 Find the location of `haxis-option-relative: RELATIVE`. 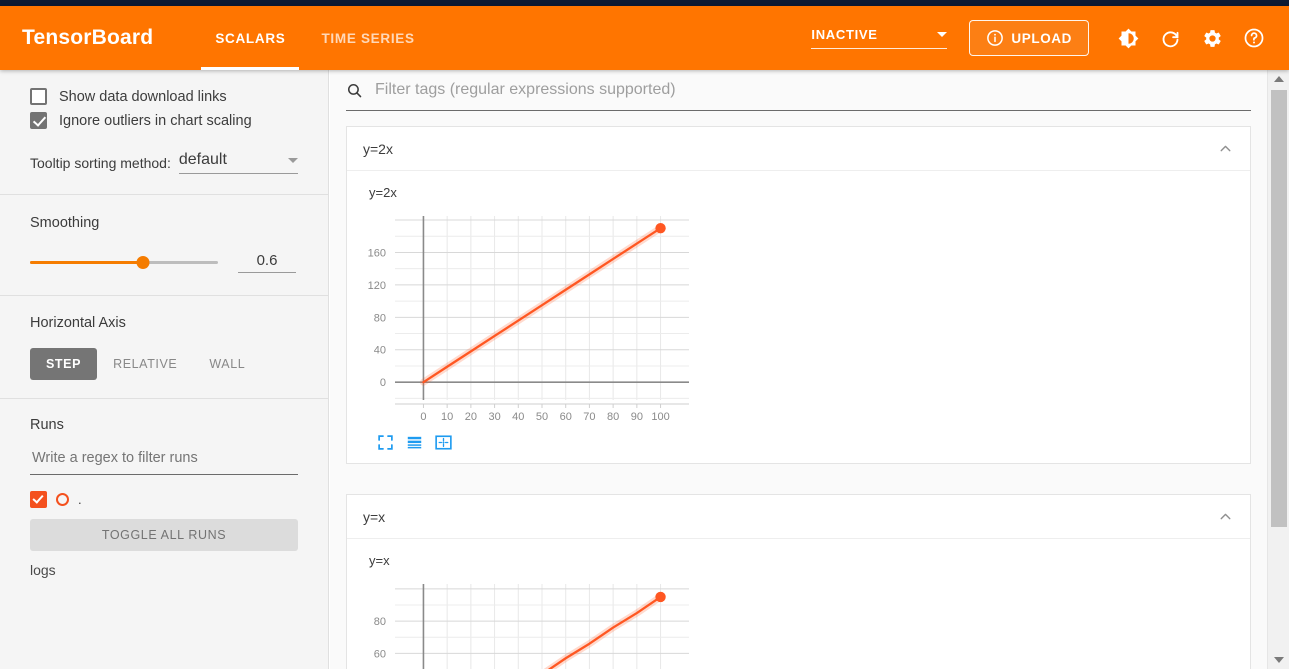

haxis-option-relative: RELATIVE is located at coordinates (145, 364).